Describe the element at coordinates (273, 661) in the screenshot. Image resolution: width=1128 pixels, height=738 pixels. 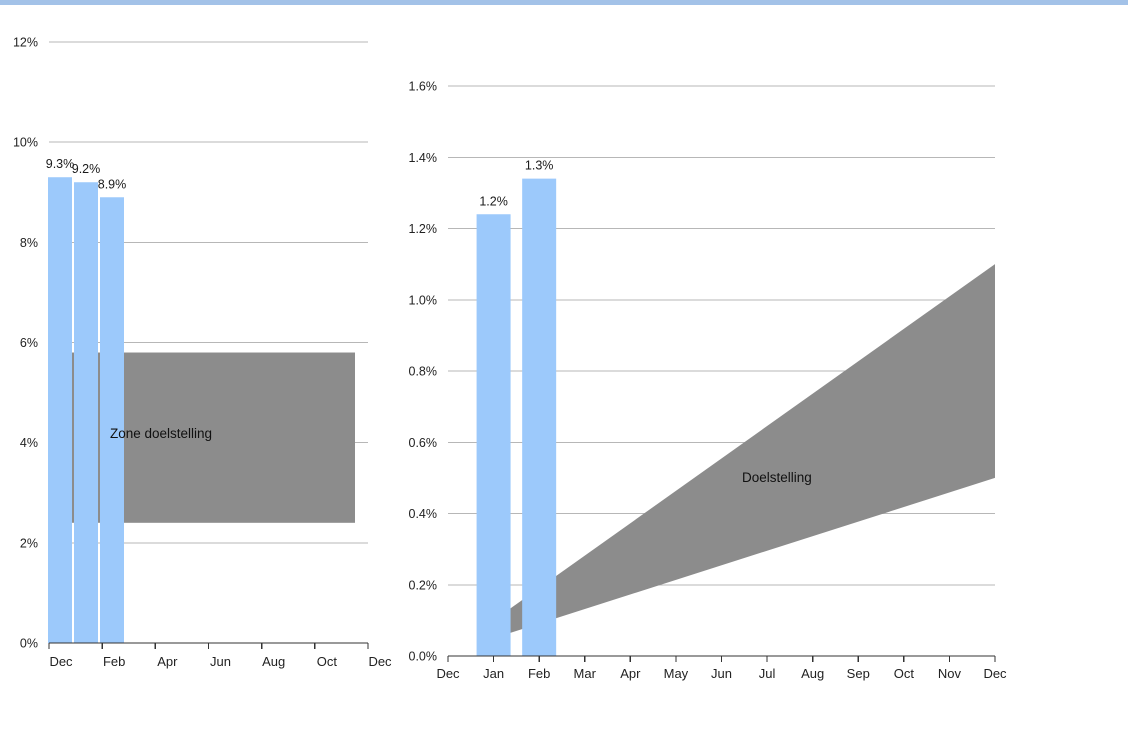
I see `left-x-tick-label: Aug` at that location.